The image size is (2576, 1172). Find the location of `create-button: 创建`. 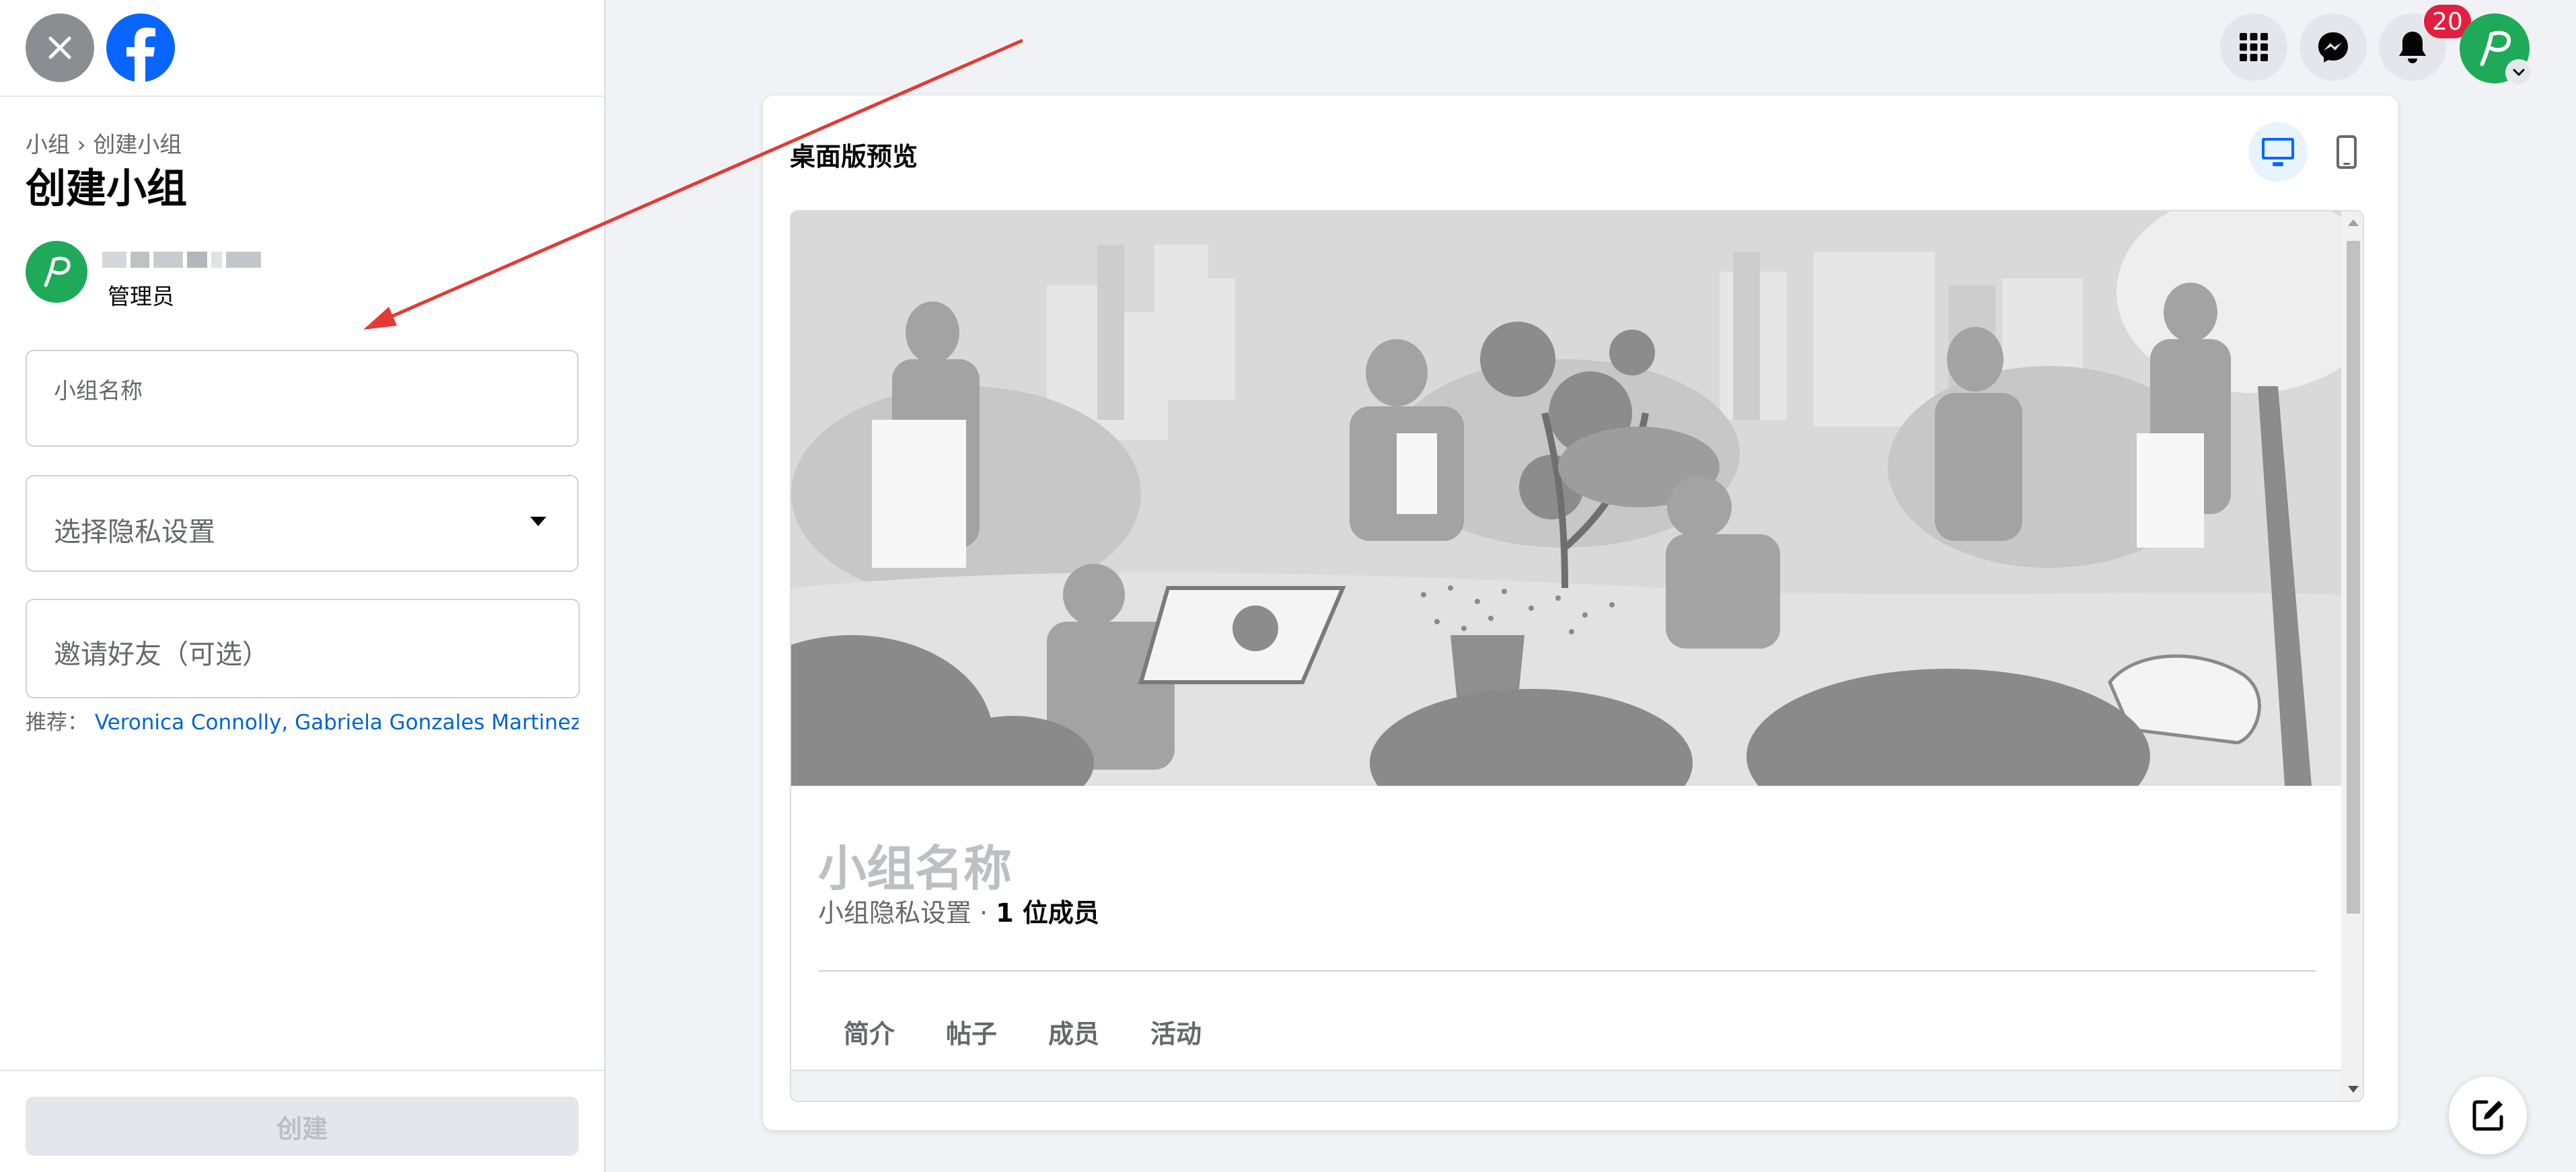

create-button: 创建 is located at coordinates (302, 1126).